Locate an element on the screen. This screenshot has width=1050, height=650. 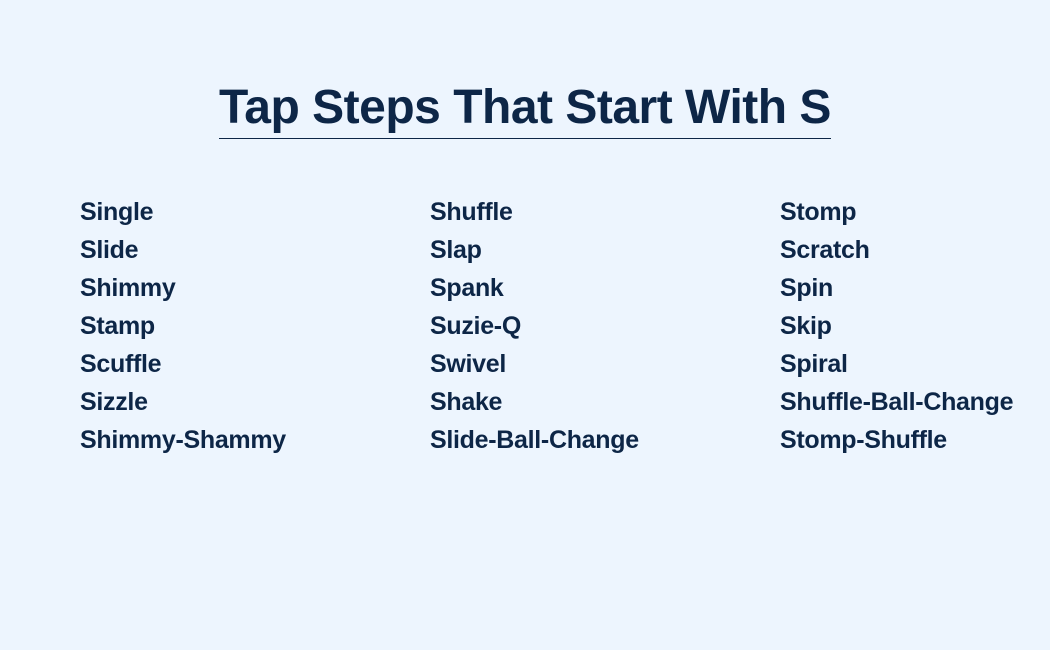
list-item: Swivel is located at coordinates (468, 364).